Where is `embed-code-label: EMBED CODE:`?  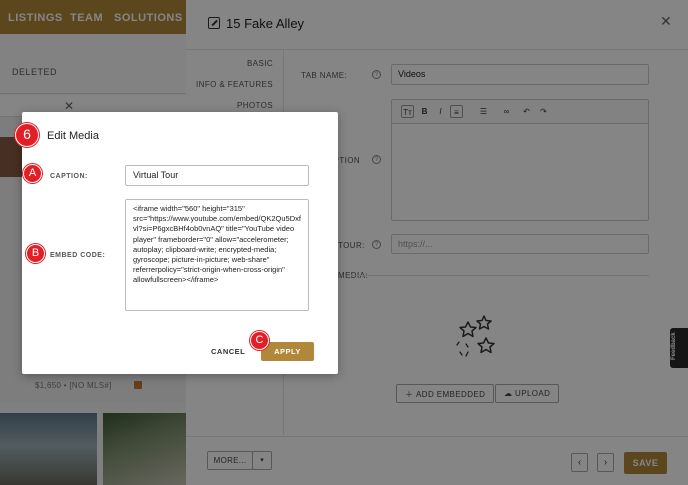
embed-code-label: EMBED CODE: is located at coordinates (78, 255).